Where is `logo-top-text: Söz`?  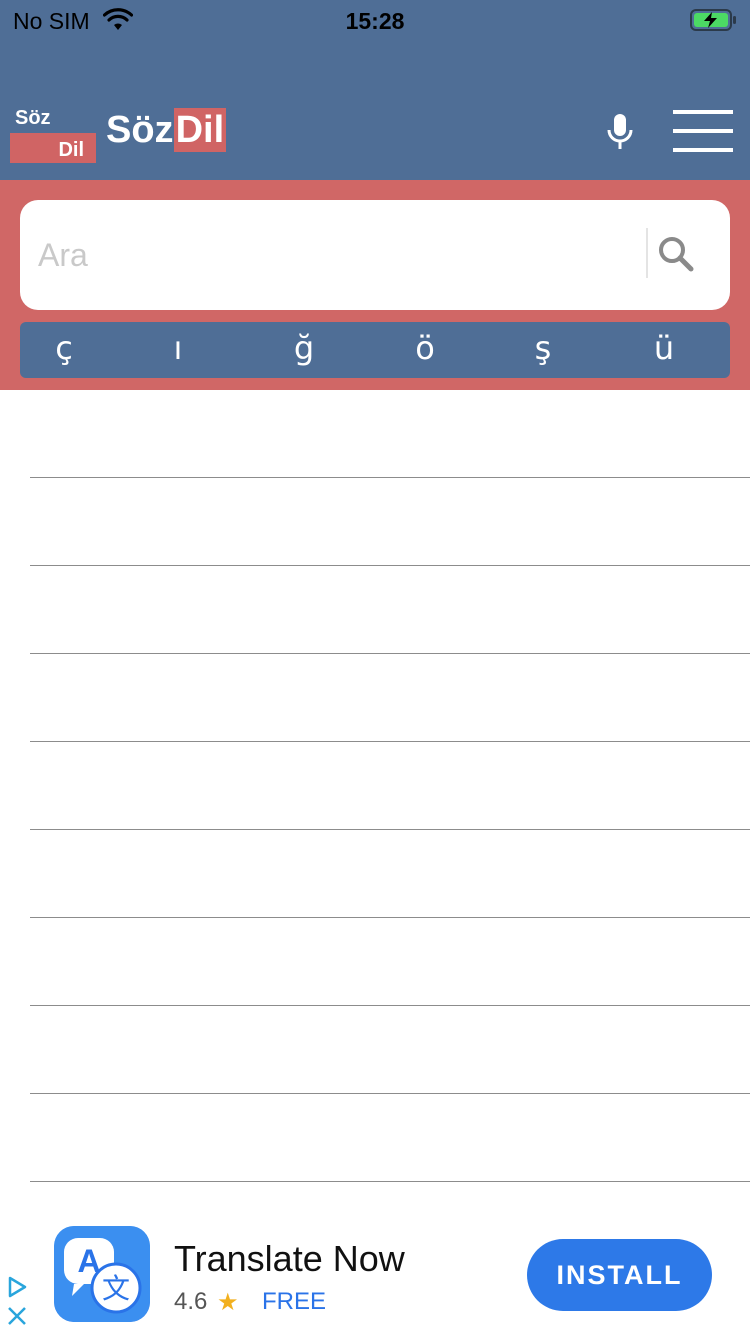
logo-top-text: Söz is located at coordinates (53, 118).